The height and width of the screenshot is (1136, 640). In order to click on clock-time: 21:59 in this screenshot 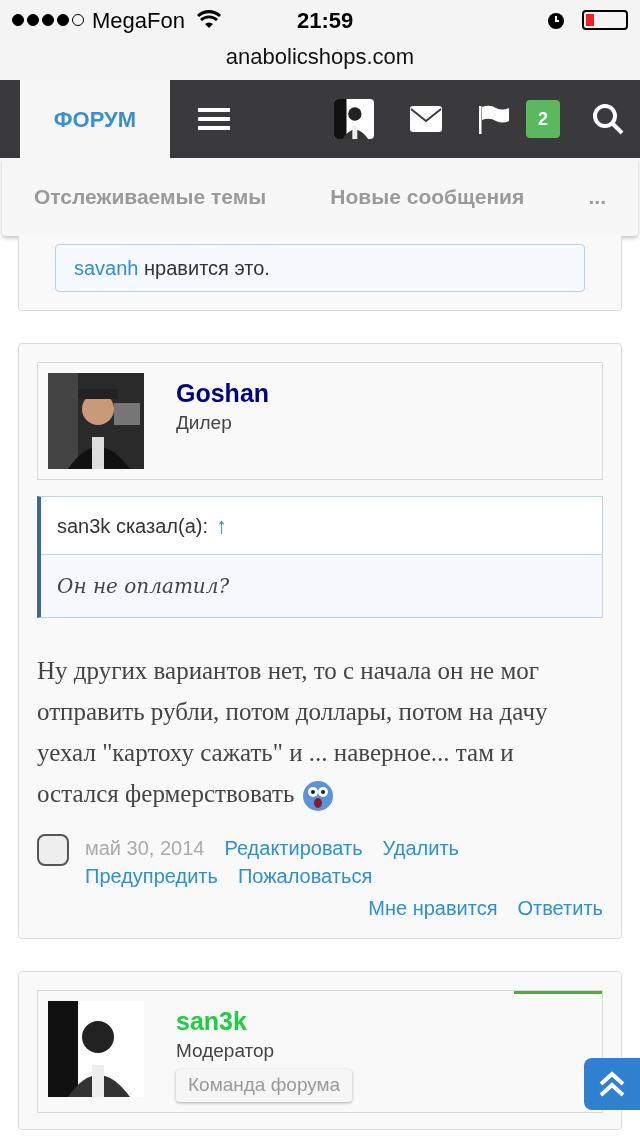, I will do `click(325, 20)`.